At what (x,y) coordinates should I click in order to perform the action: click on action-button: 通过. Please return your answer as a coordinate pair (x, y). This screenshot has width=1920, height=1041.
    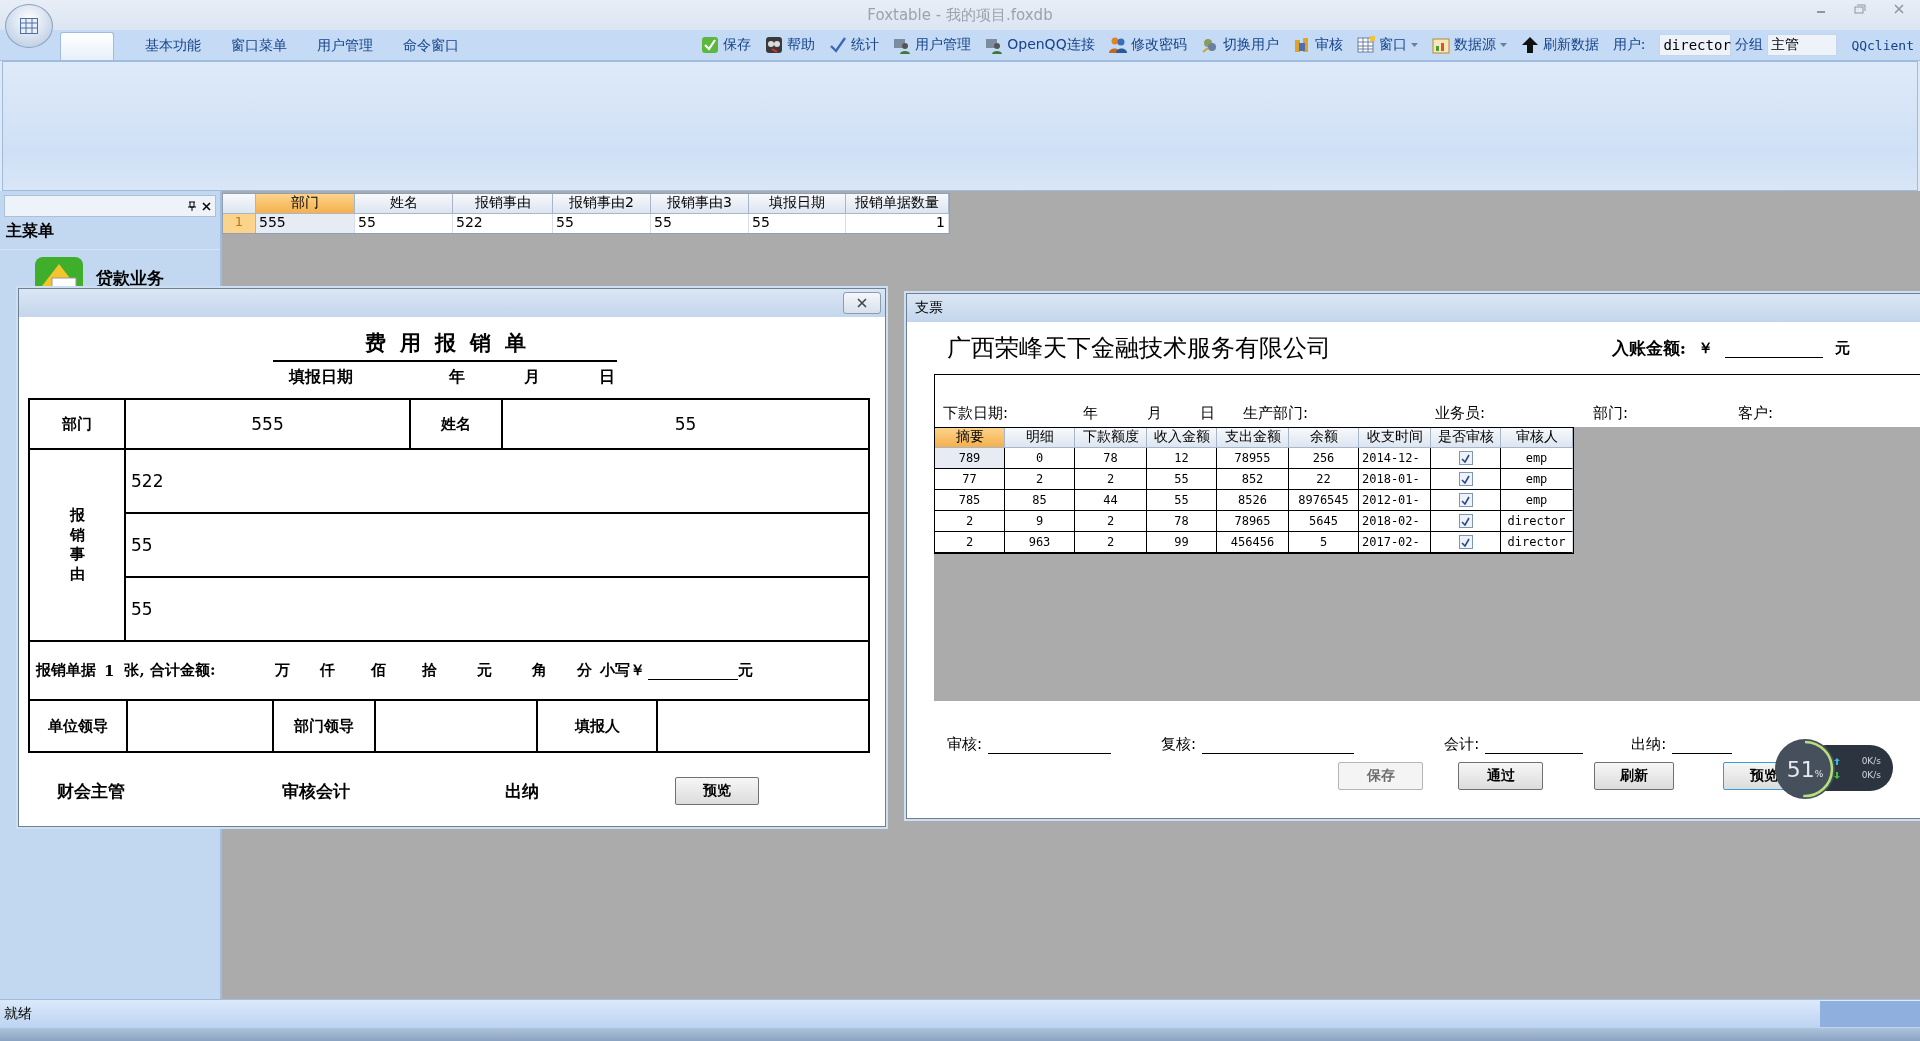
    Looking at the image, I should click on (1500, 776).